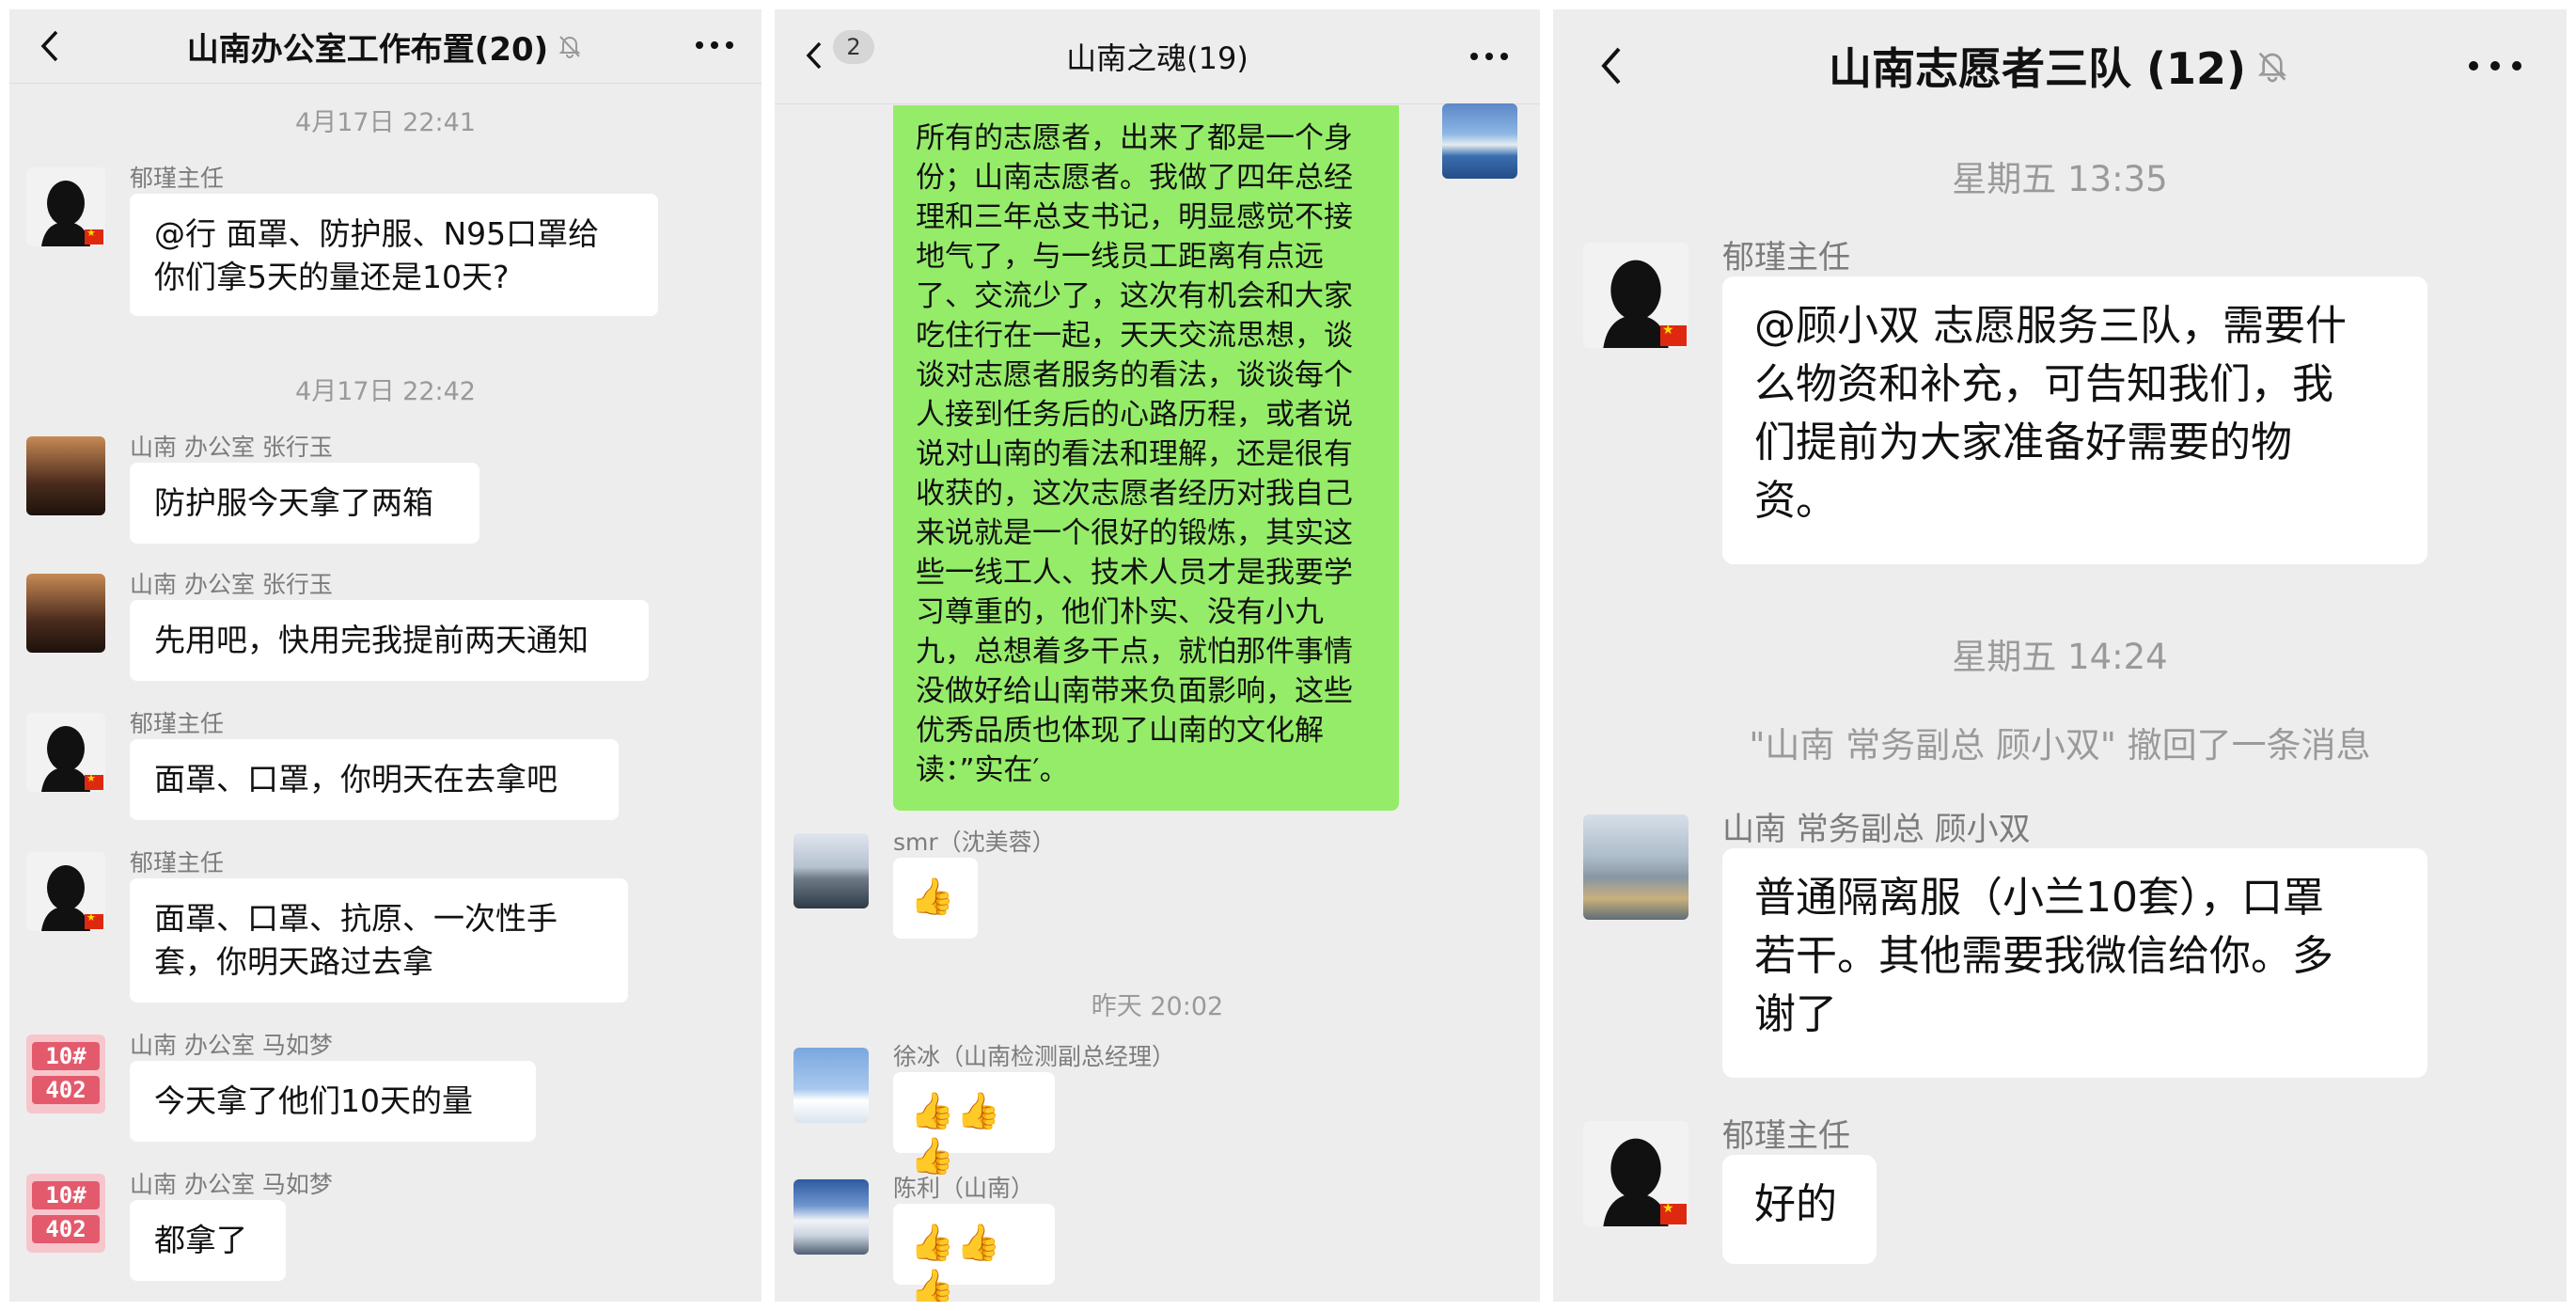  I want to click on message-bubble: 好的, so click(1800, 1209).